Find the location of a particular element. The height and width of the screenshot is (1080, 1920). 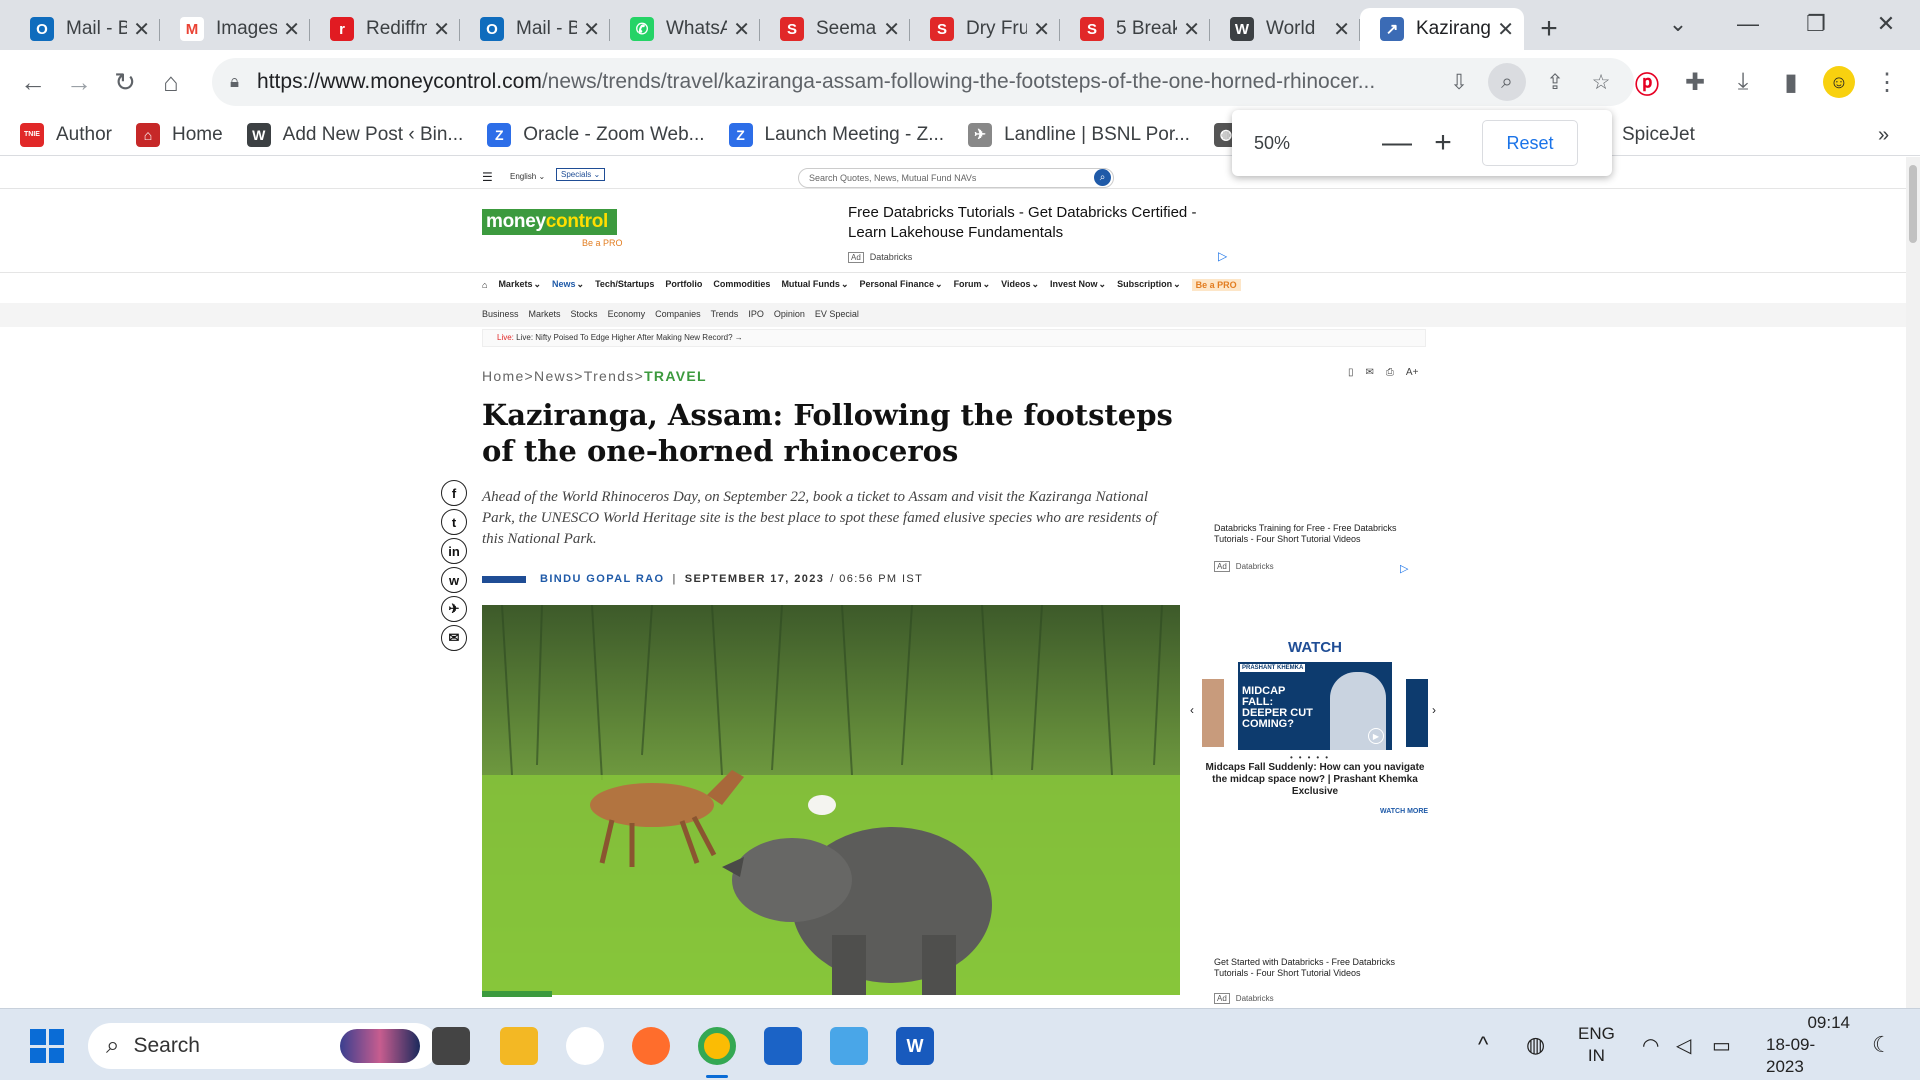

zoom-out-button: — is located at coordinates (1397, 143).